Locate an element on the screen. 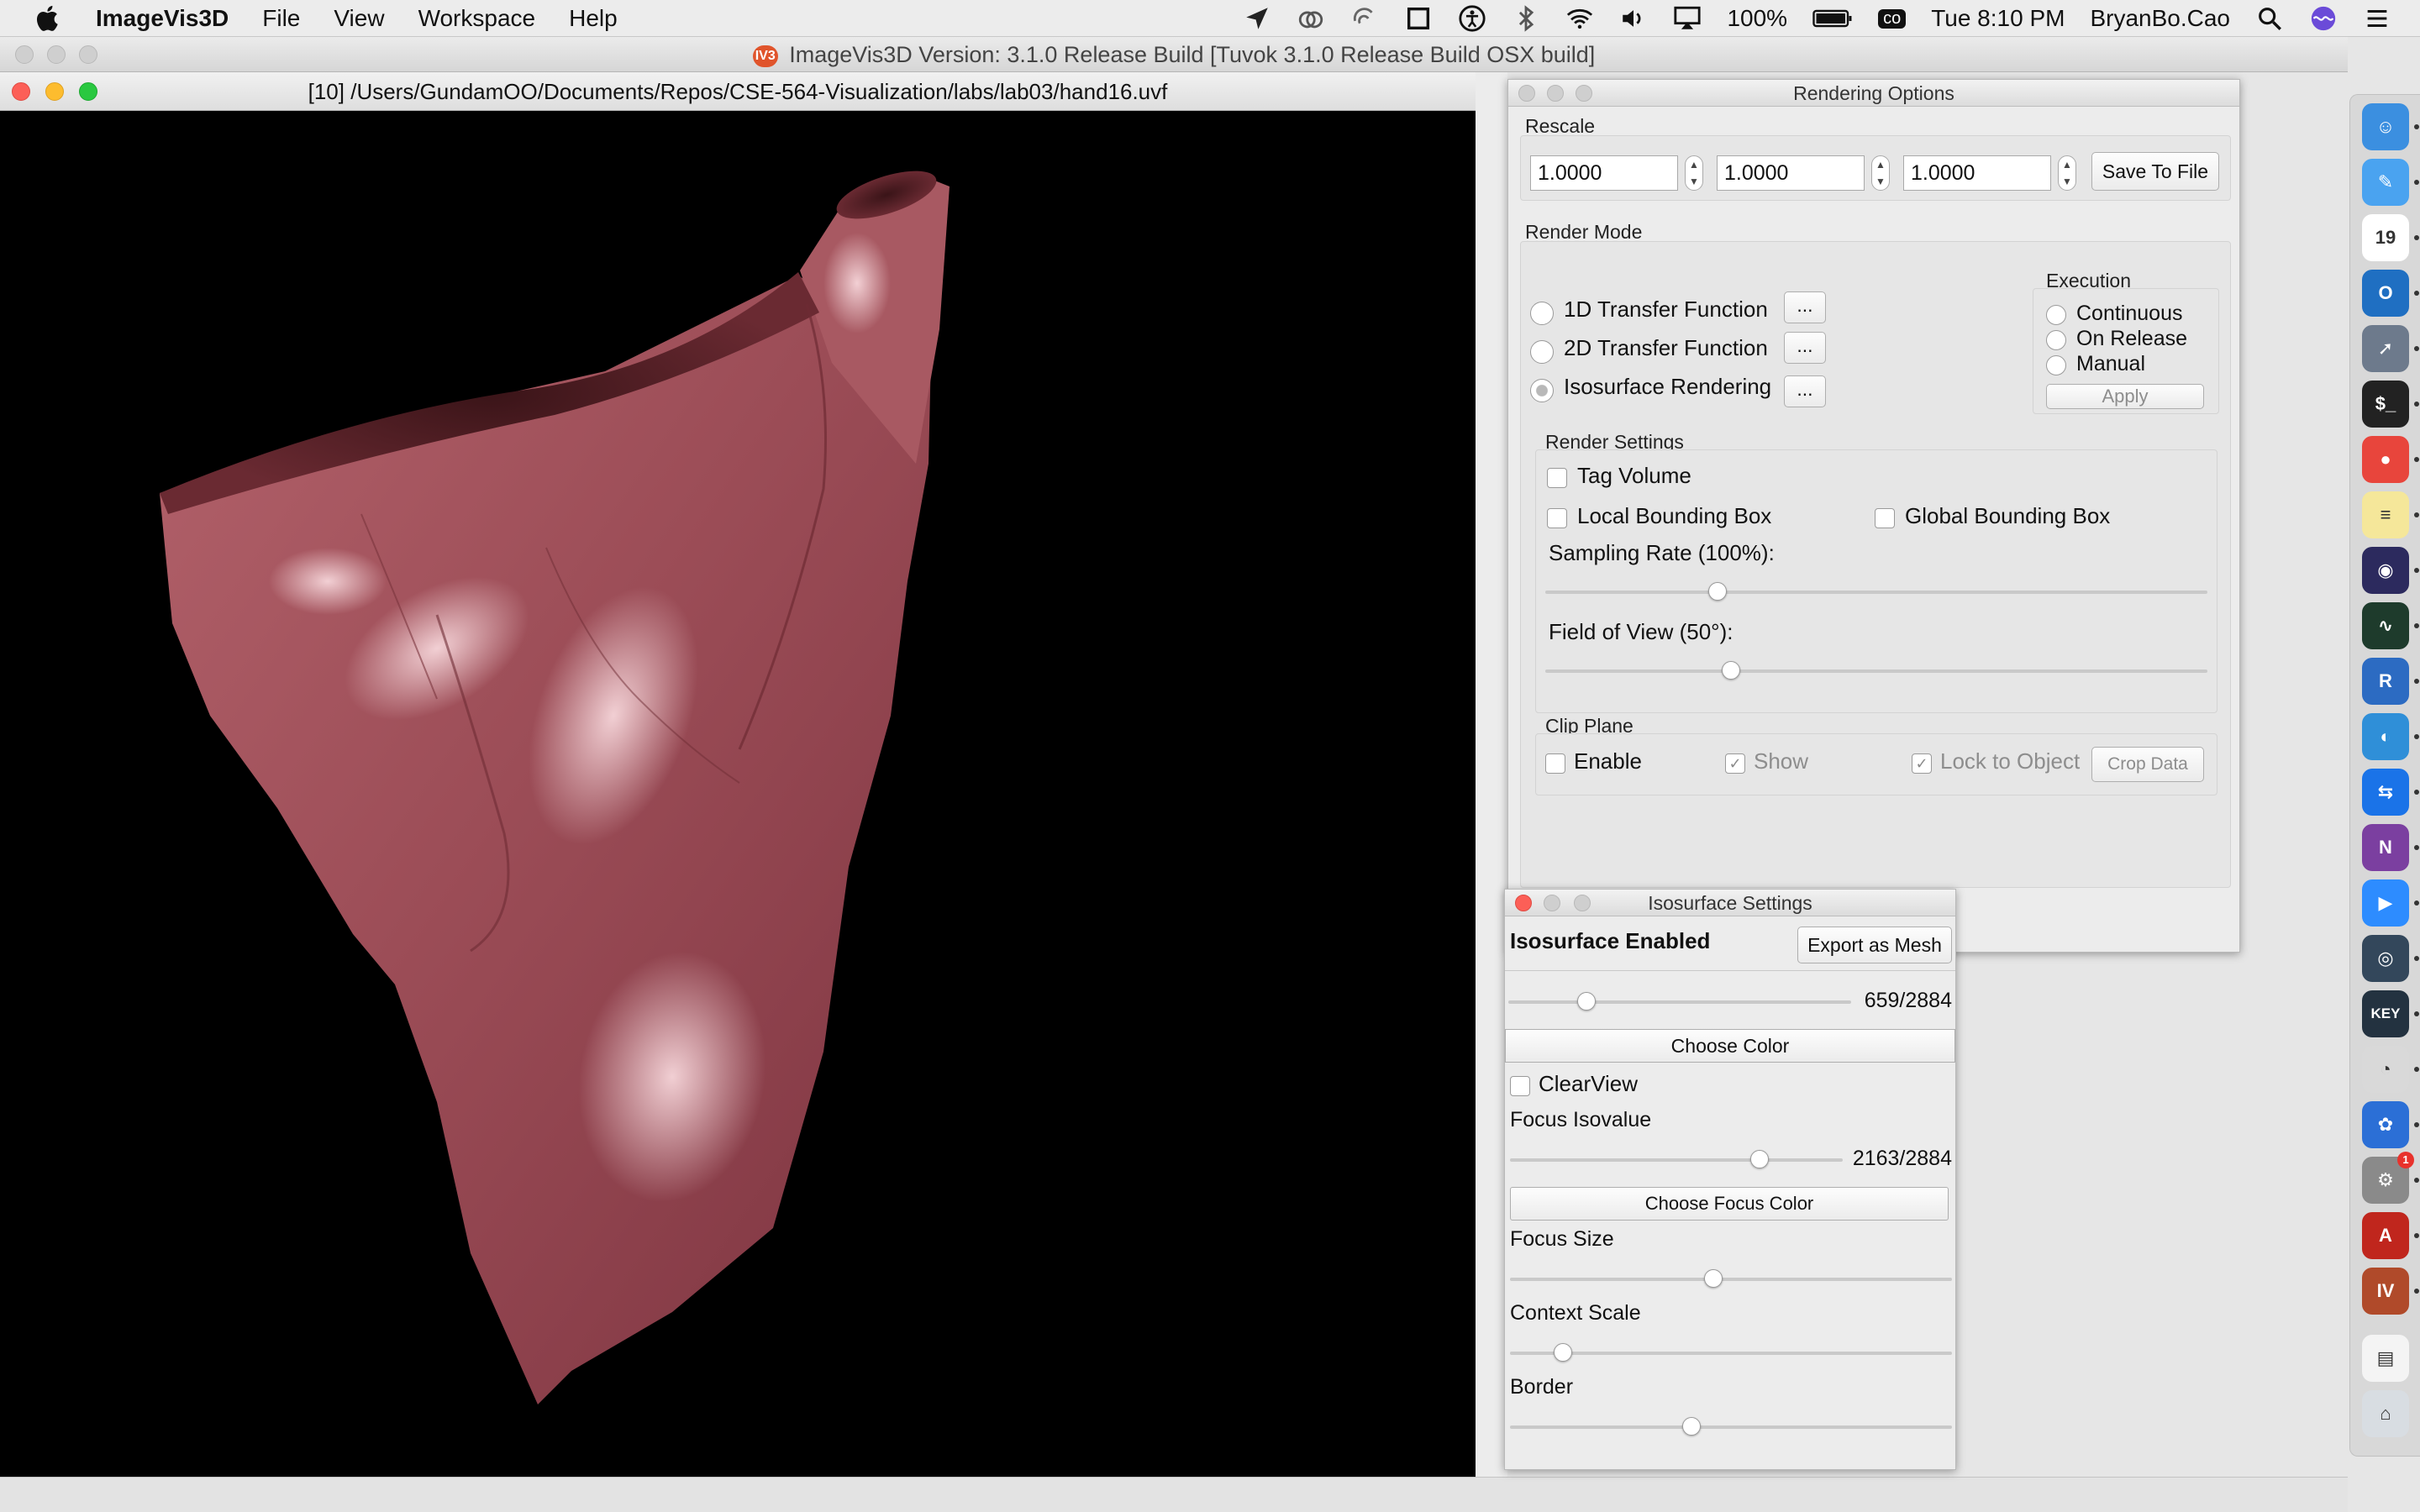 This screenshot has height=1512, width=2420. clock: Tue 8:10 PM is located at coordinates (1998, 18).